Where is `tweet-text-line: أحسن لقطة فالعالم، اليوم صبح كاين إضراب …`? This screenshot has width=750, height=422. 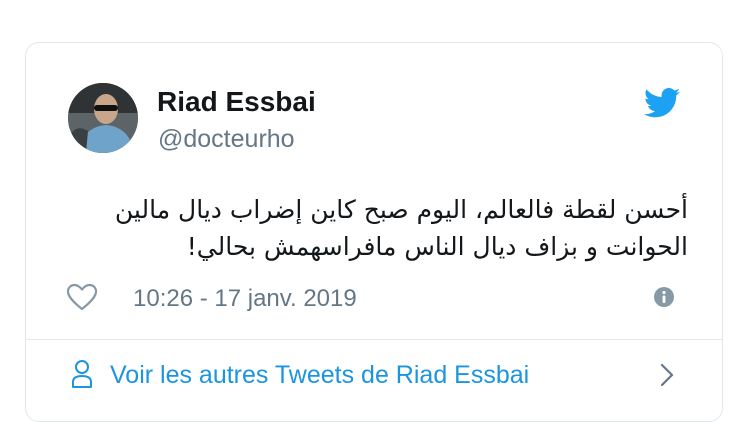 tweet-text-line: أحسن لقطة فالعالم، اليوم صبح كاين إضراب … is located at coordinates (401, 209).